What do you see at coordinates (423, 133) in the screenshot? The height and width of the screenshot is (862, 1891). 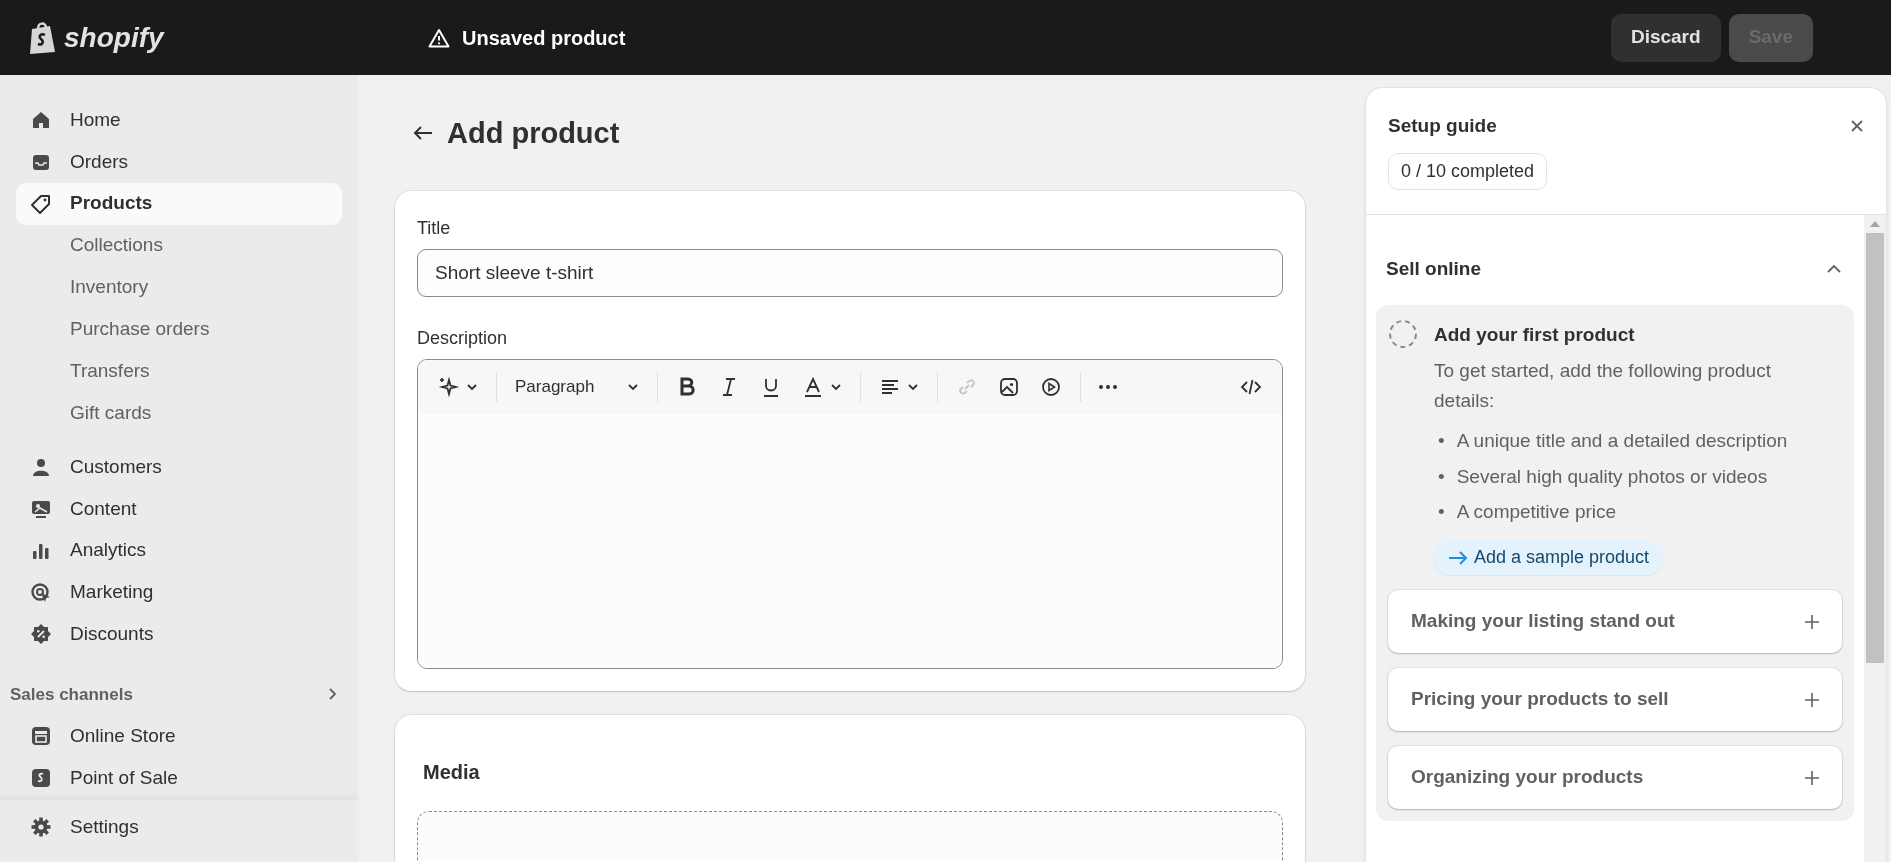 I see `back-arrow-icon` at bounding box center [423, 133].